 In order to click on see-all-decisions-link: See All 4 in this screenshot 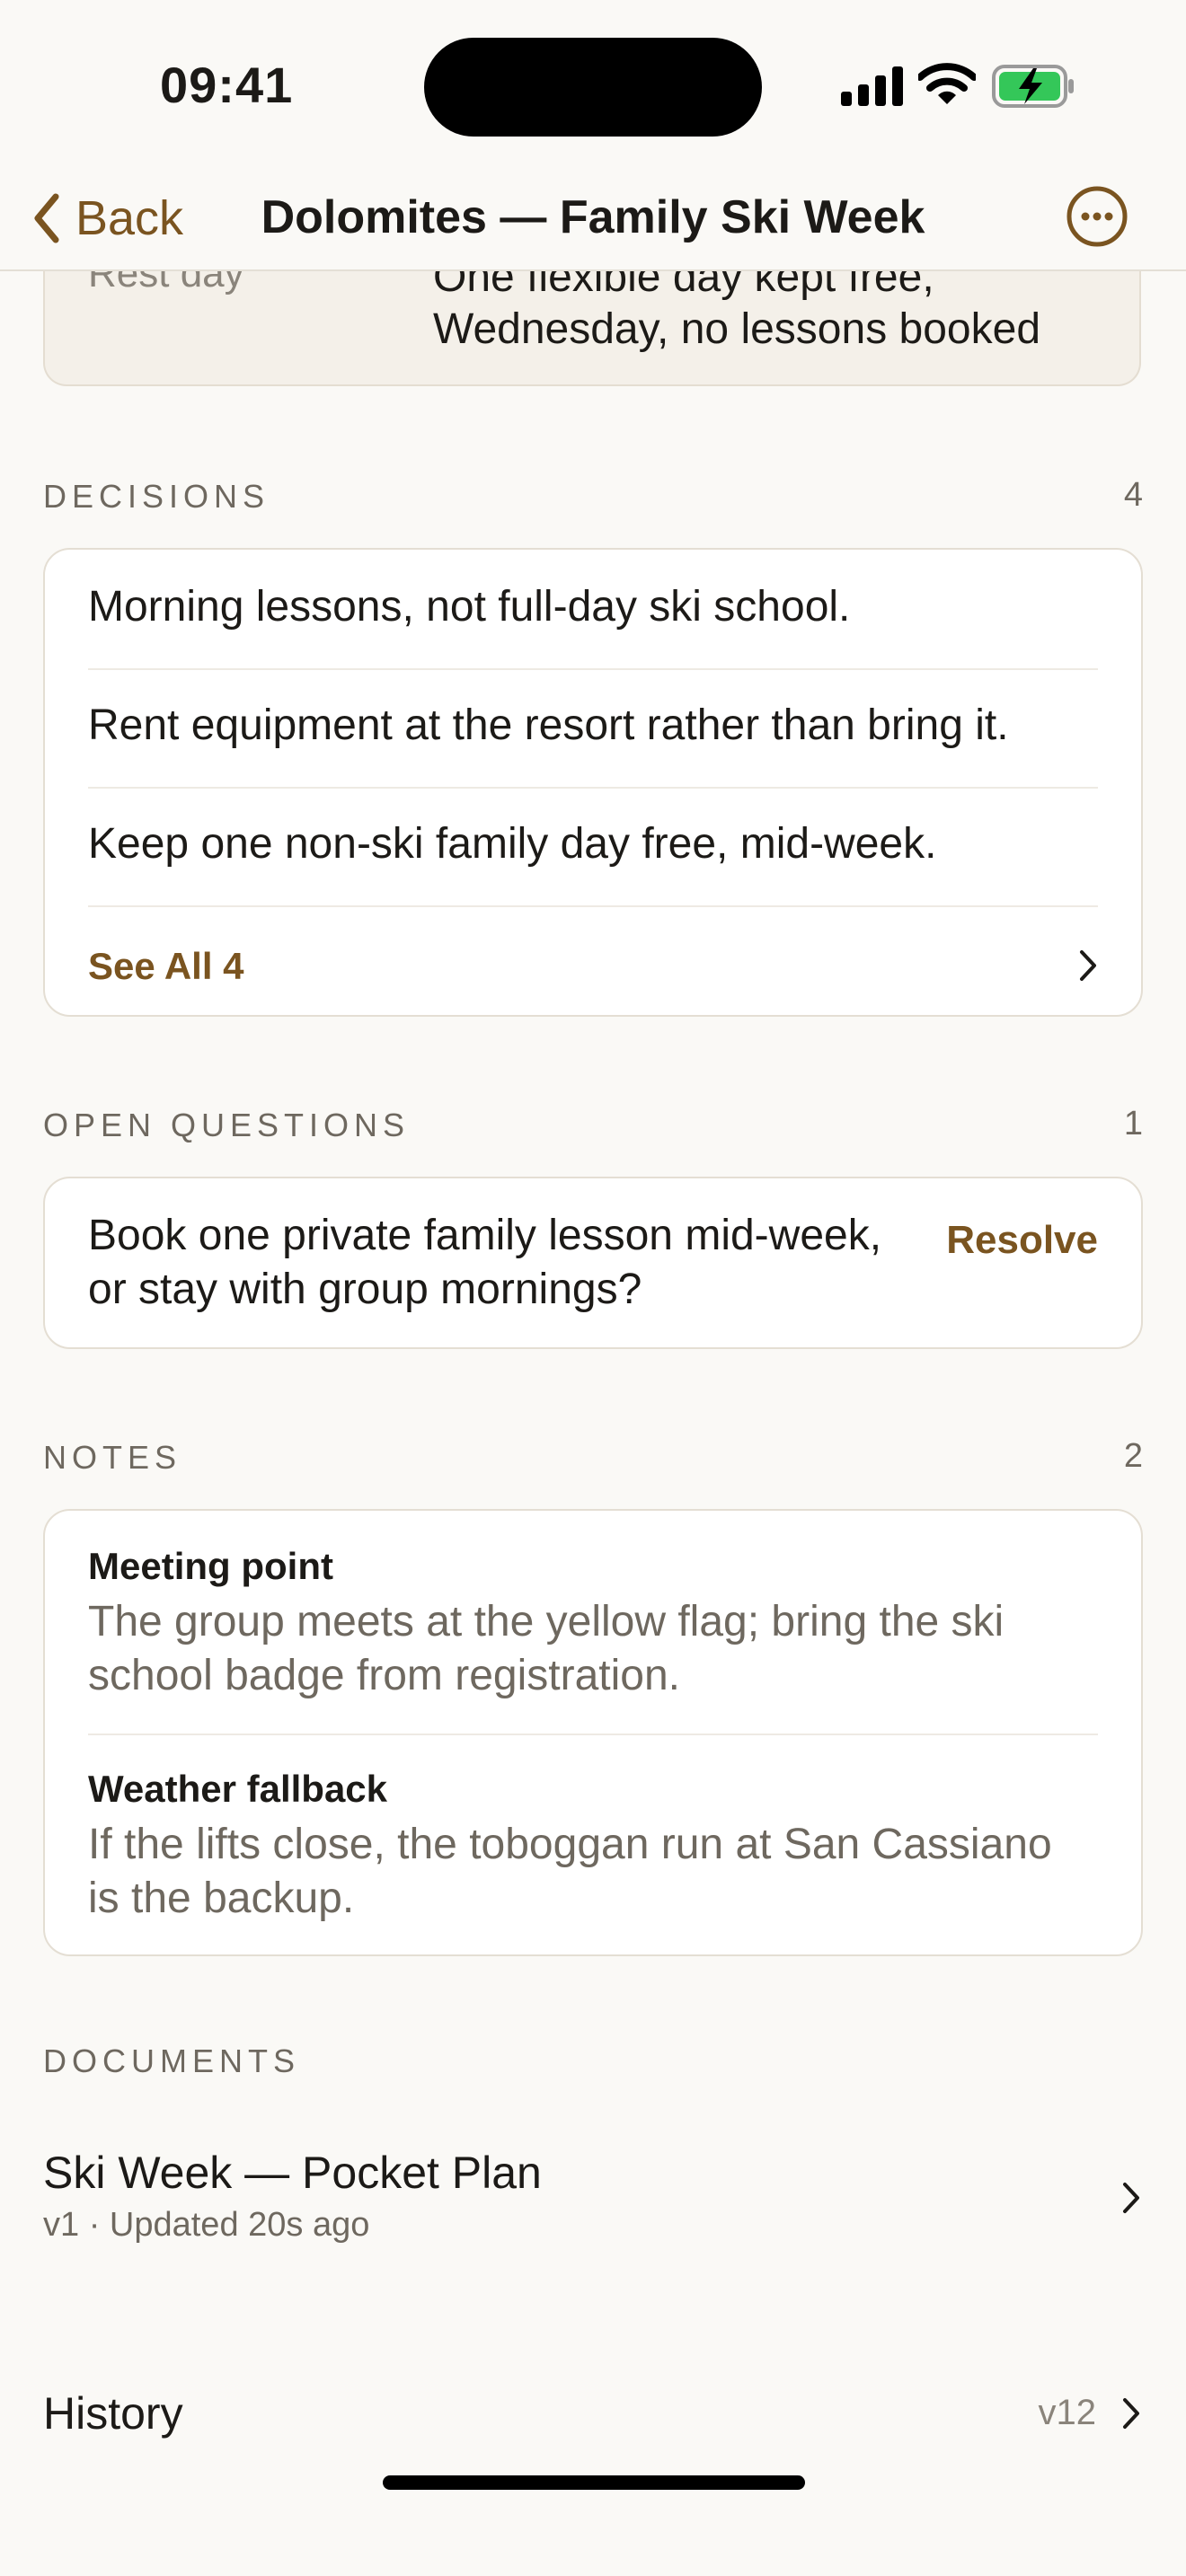, I will do `click(166, 966)`.